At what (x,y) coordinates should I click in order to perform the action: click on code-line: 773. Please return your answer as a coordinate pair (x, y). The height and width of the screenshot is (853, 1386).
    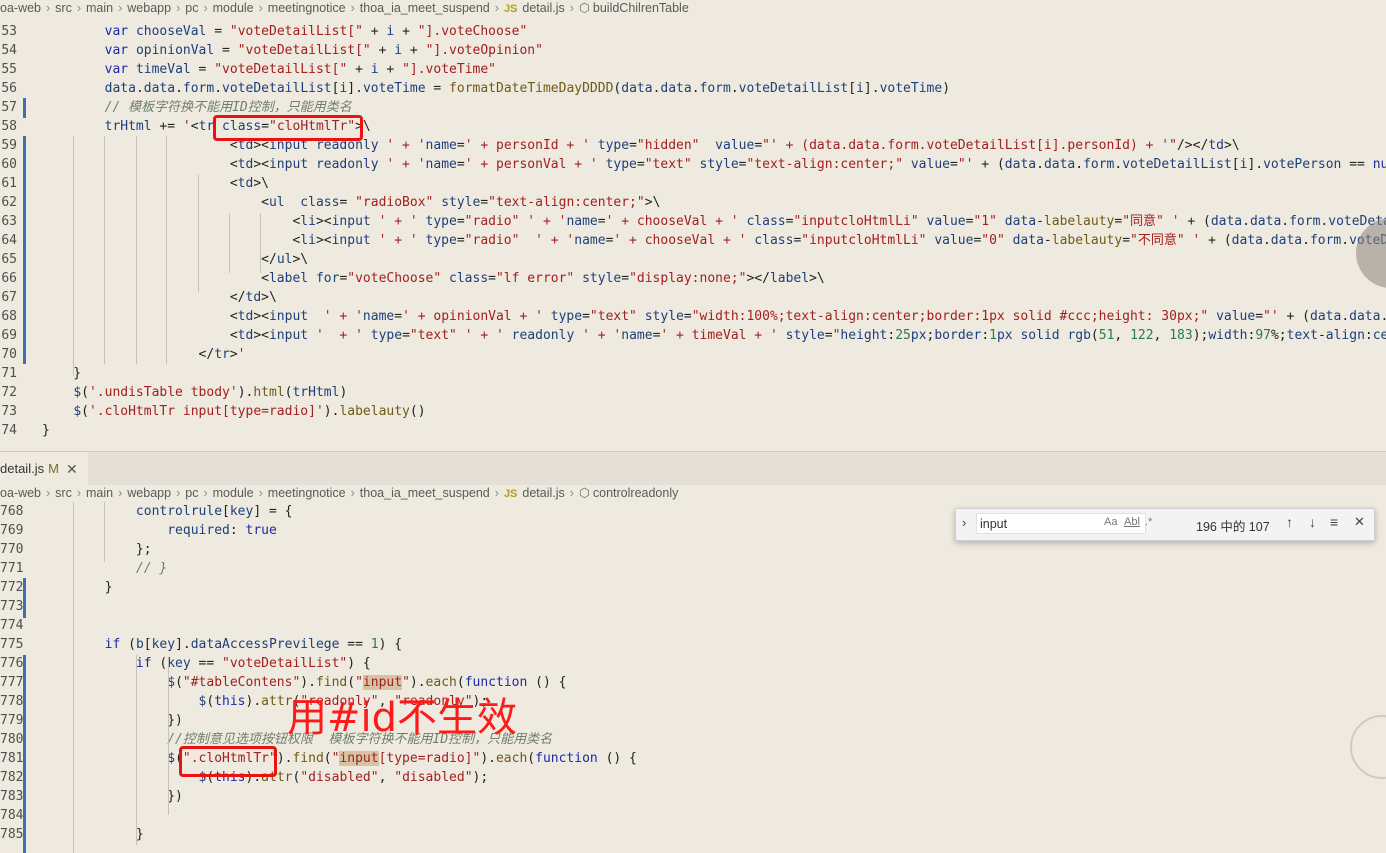
    Looking at the image, I should click on (693, 606).